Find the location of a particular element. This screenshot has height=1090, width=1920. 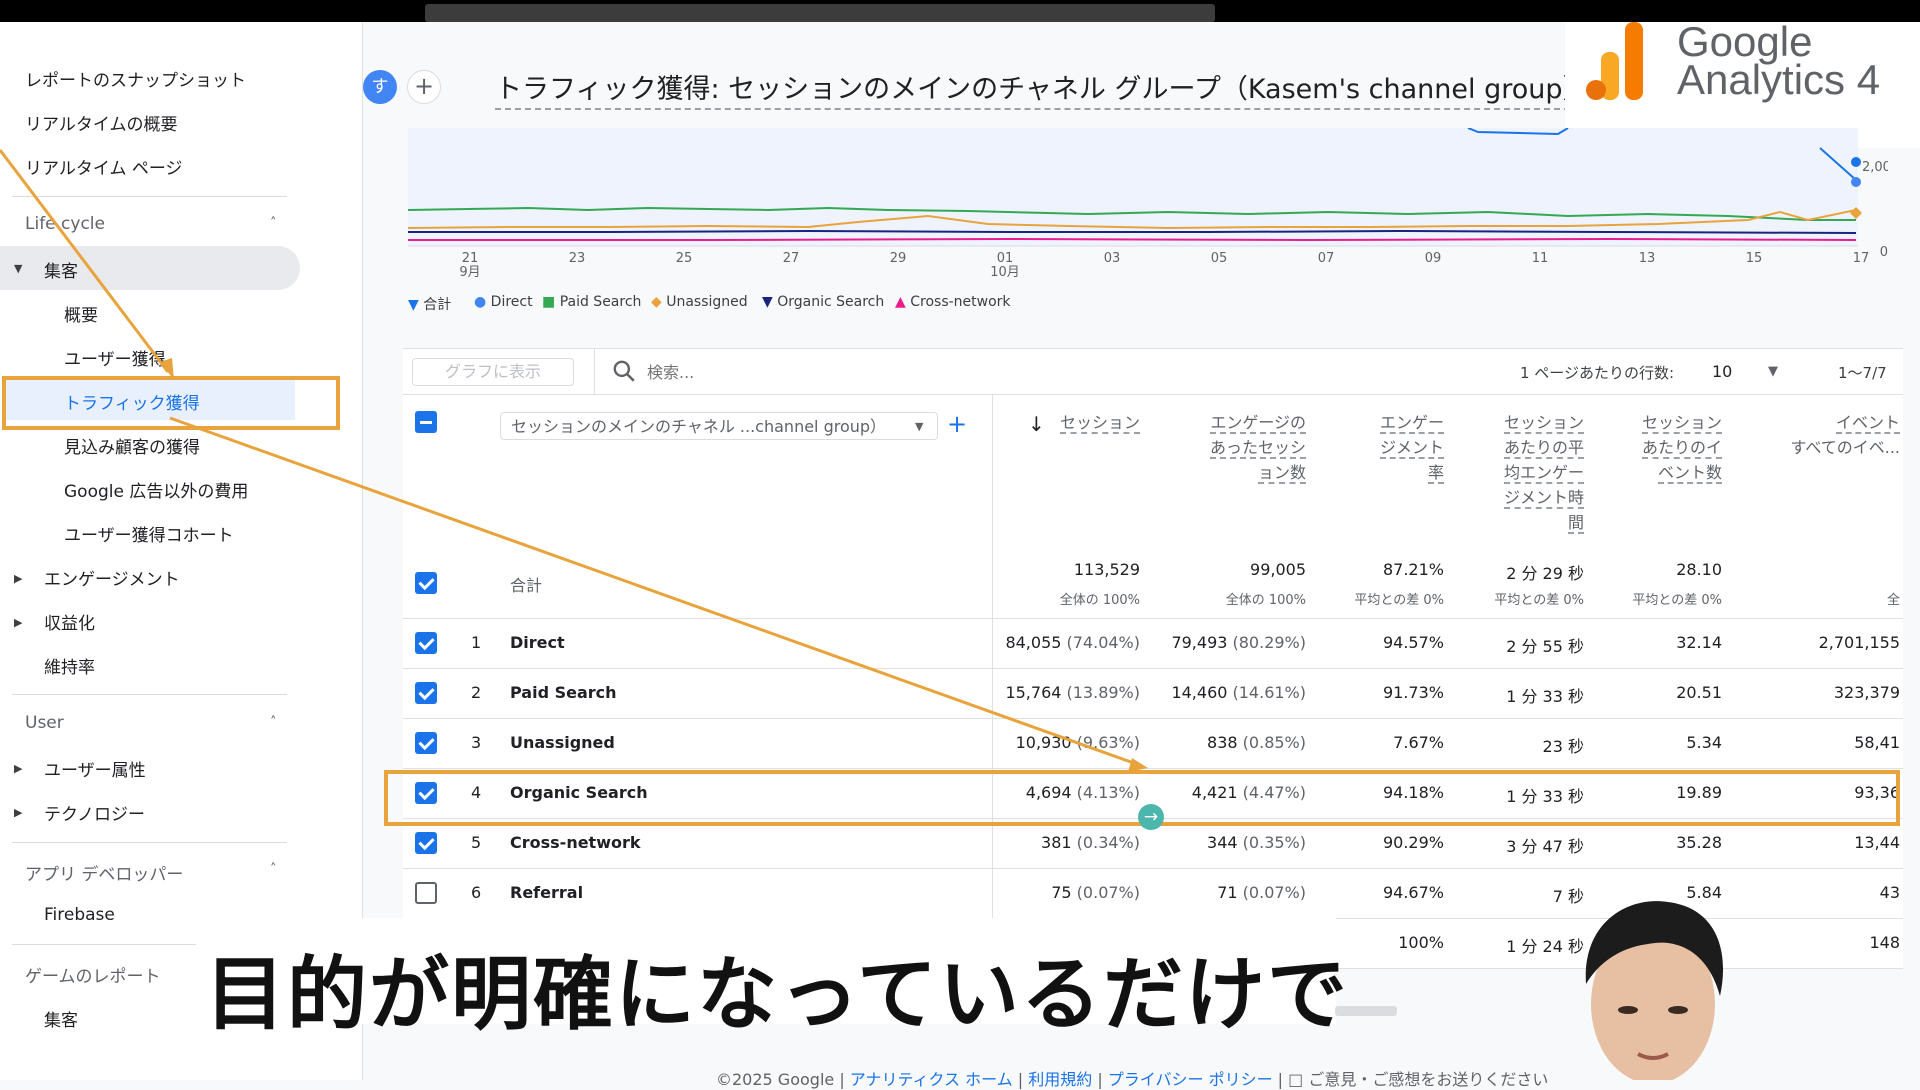

toolbar-bottom-border is located at coordinates (1153, 394).